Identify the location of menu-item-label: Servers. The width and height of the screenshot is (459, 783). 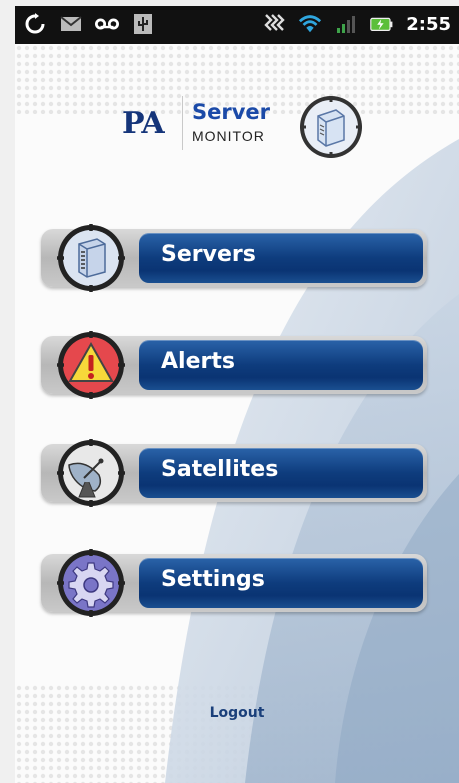
(208, 254).